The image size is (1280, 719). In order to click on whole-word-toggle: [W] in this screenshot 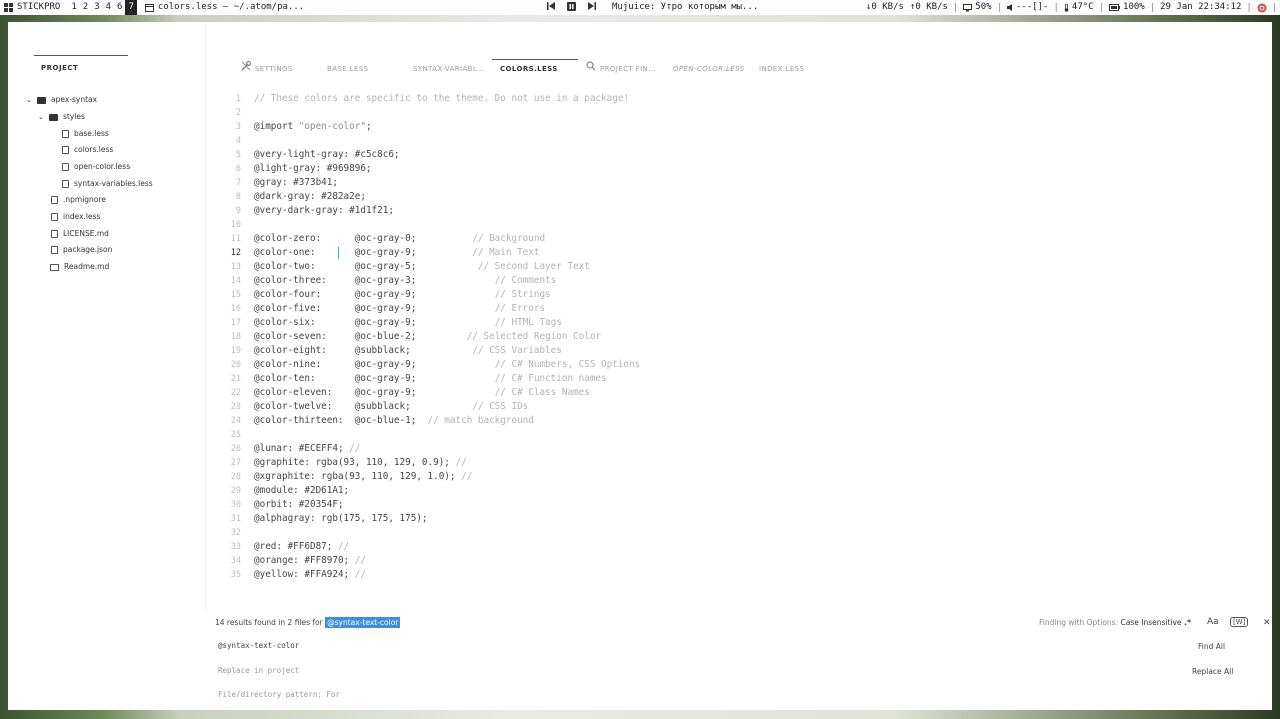, I will do `click(1239, 622)`.